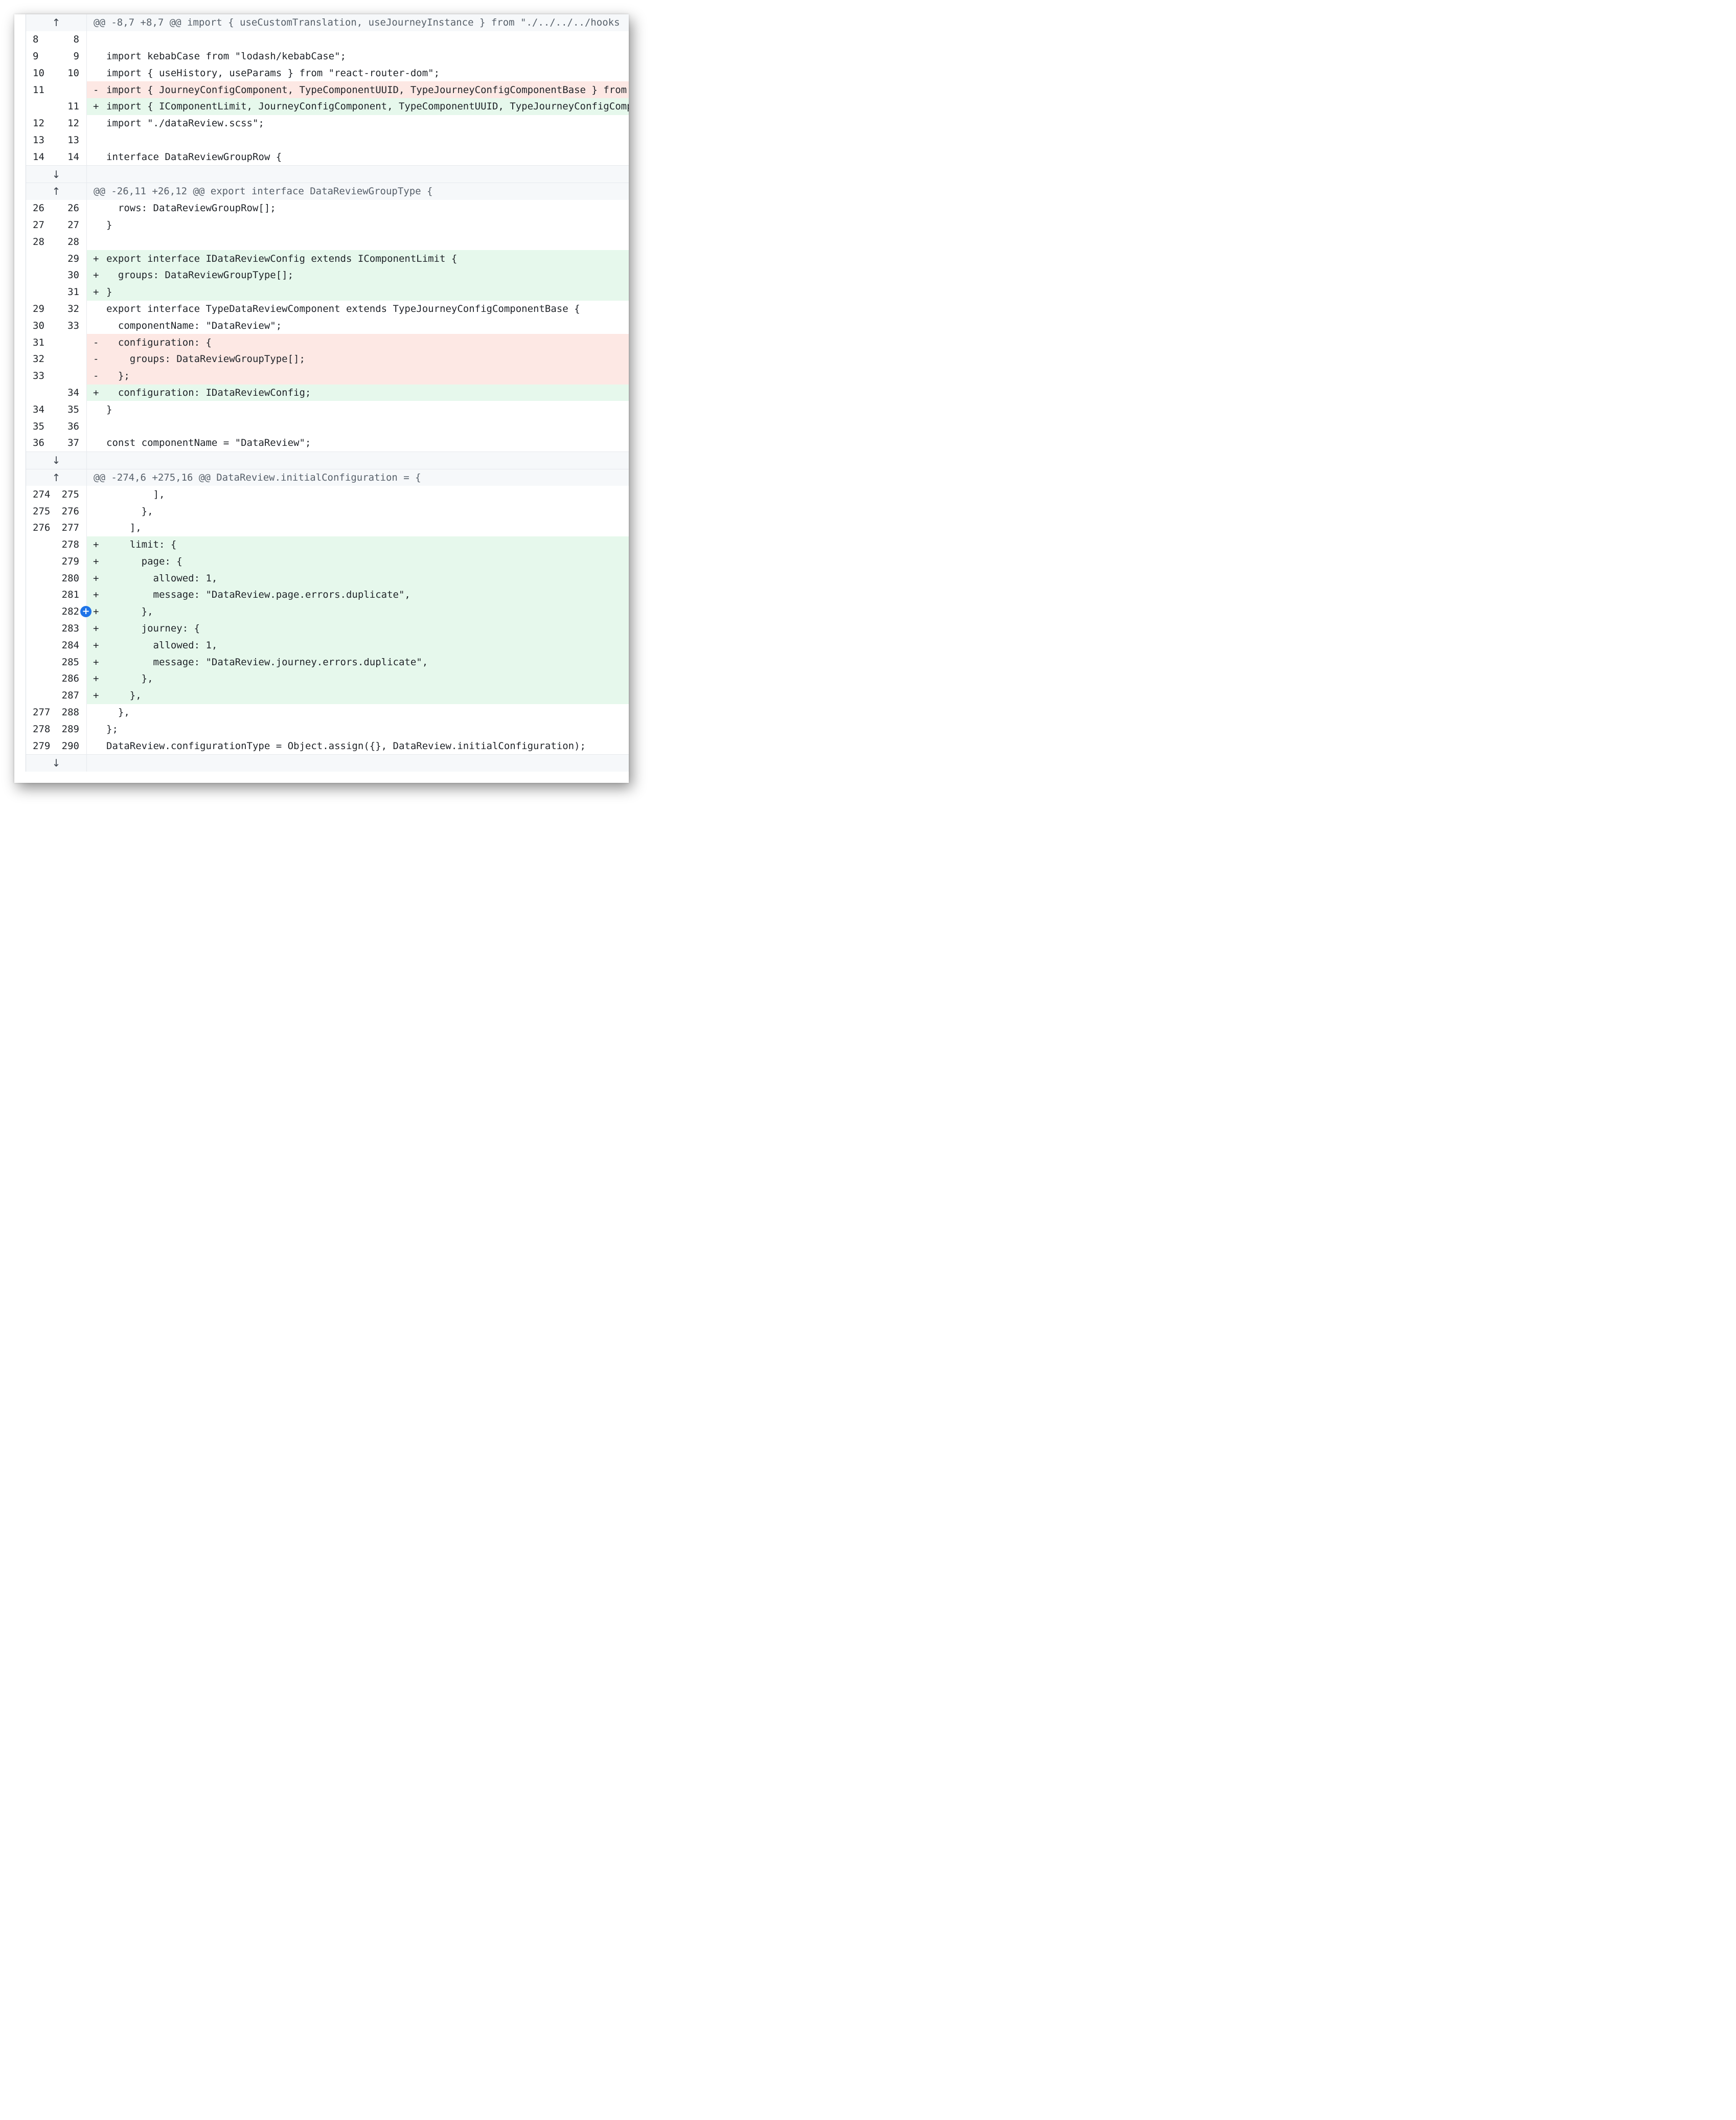 The width and height of the screenshot is (1736, 2120). What do you see at coordinates (99, 730) in the screenshot?
I see `diff-sign` at bounding box center [99, 730].